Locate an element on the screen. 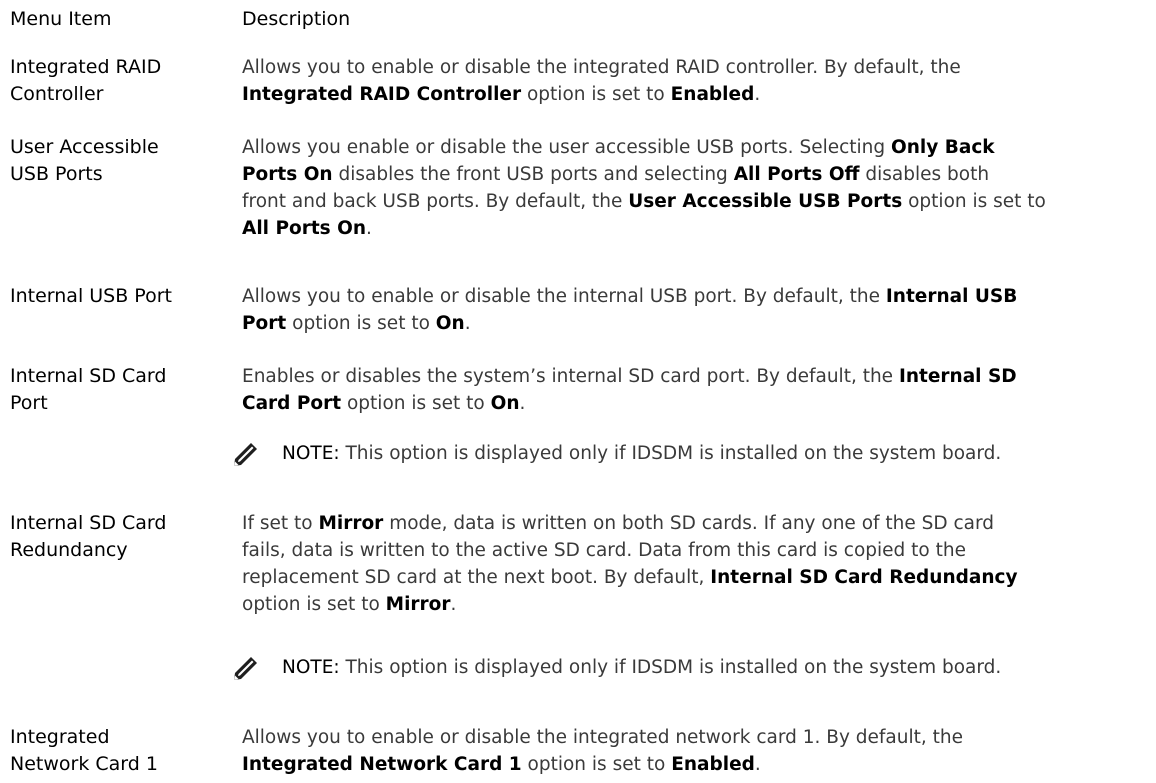 This screenshot has height=783, width=1156. menu-item-term: Internal SD Card Port is located at coordinates (88, 389).